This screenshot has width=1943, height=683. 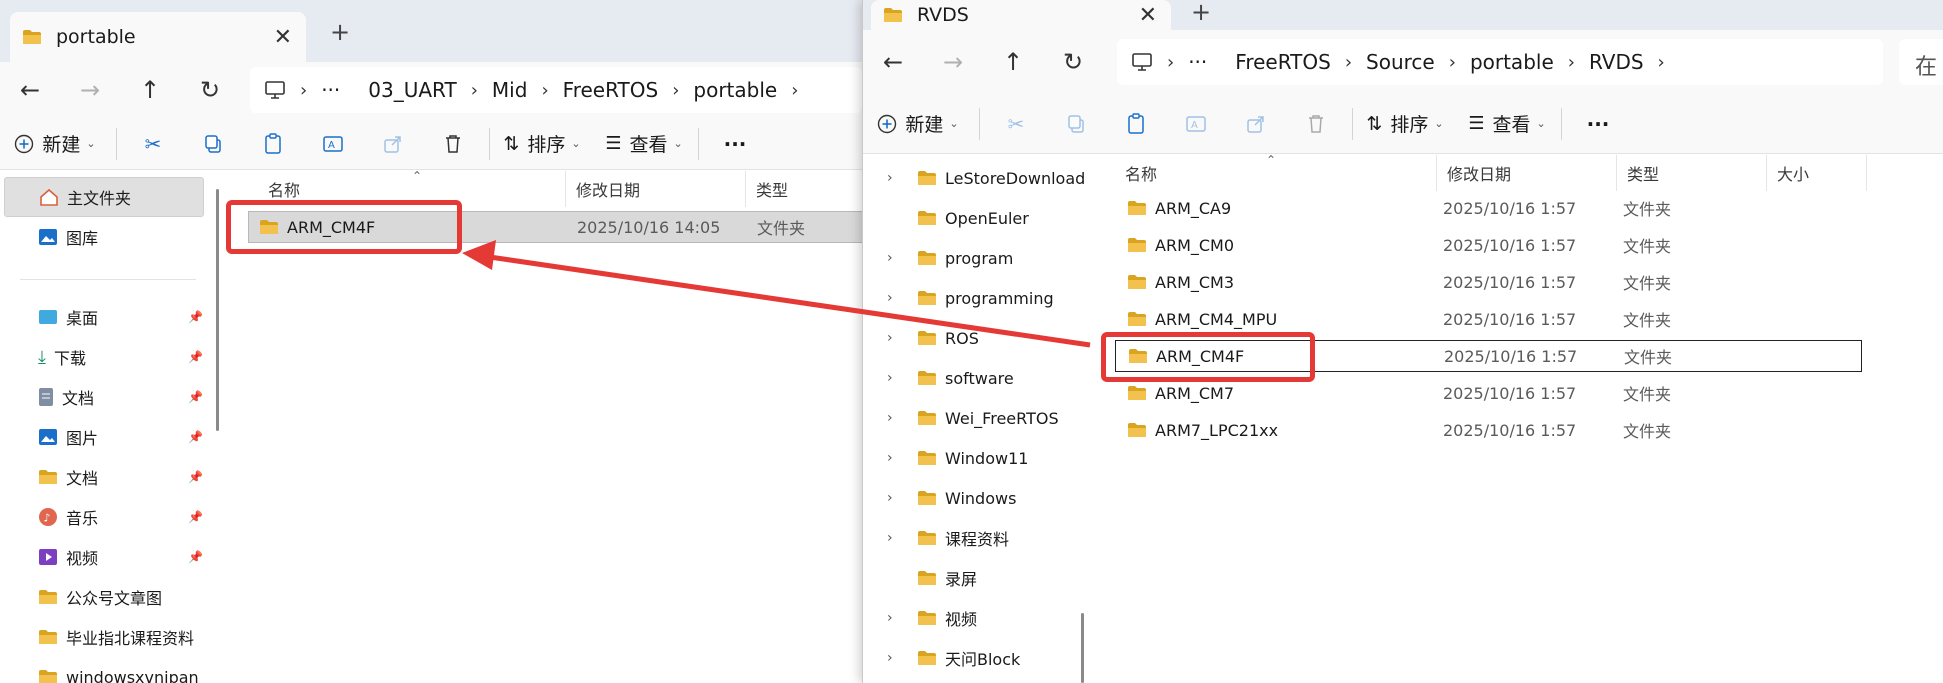 What do you see at coordinates (977, 218) in the screenshot?
I see `nav-item-folder: OpenEuler` at bounding box center [977, 218].